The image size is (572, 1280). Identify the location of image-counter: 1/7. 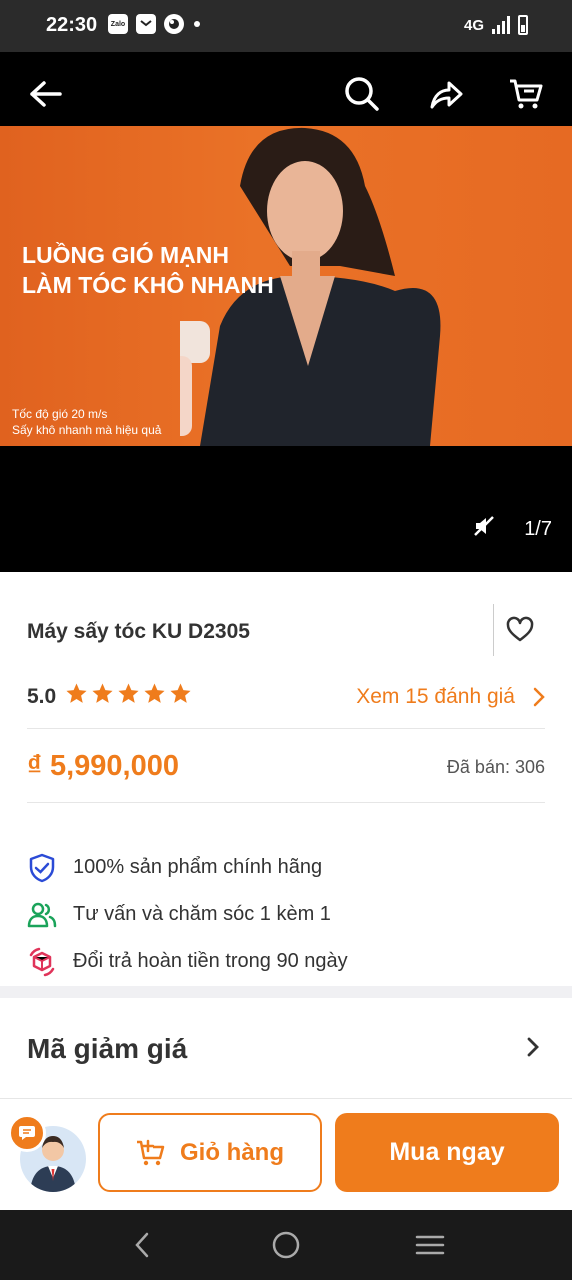
(538, 528).